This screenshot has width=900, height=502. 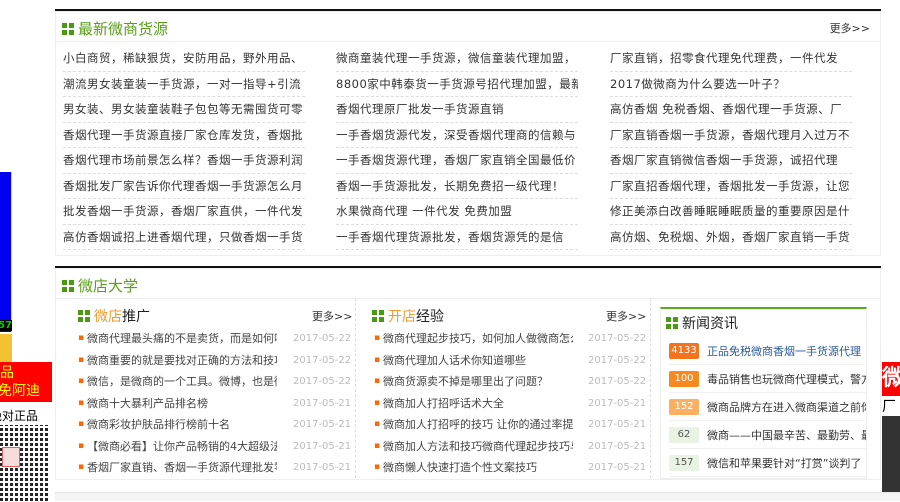 I want to click on article-title: 微商加人打招呼话术大全, so click(x=443, y=403).